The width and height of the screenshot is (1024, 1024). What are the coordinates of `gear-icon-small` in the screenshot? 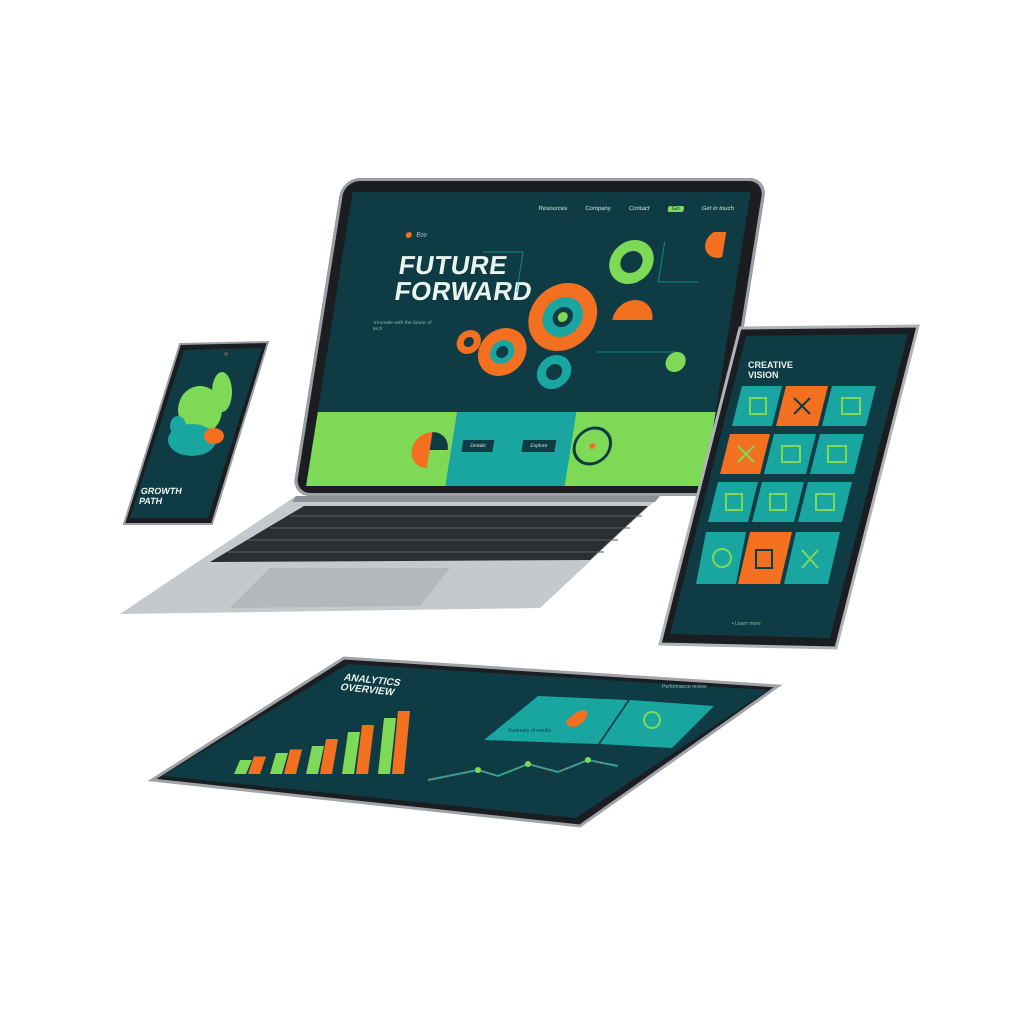 It's located at (554, 372).